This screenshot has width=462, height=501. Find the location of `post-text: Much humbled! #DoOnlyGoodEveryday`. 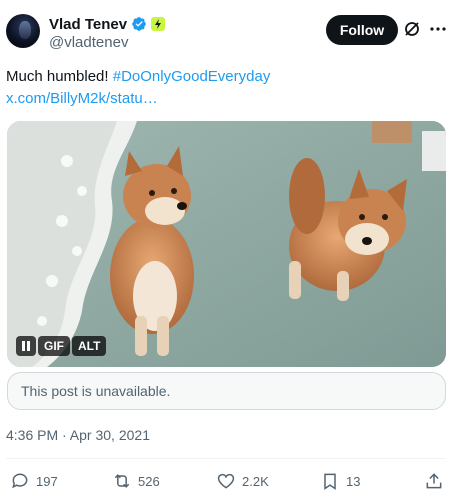

post-text: Much humbled! #DoOnlyGoodEveryday is located at coordinates (226, 77).